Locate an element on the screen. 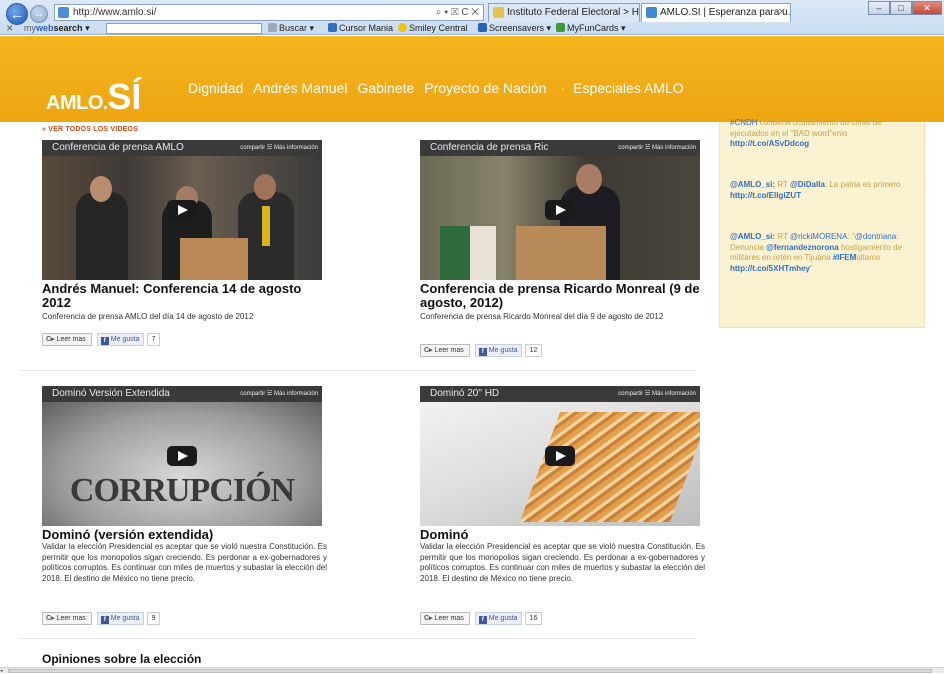  tweet-mention: @dontriana is located at coordinates (875, 236).